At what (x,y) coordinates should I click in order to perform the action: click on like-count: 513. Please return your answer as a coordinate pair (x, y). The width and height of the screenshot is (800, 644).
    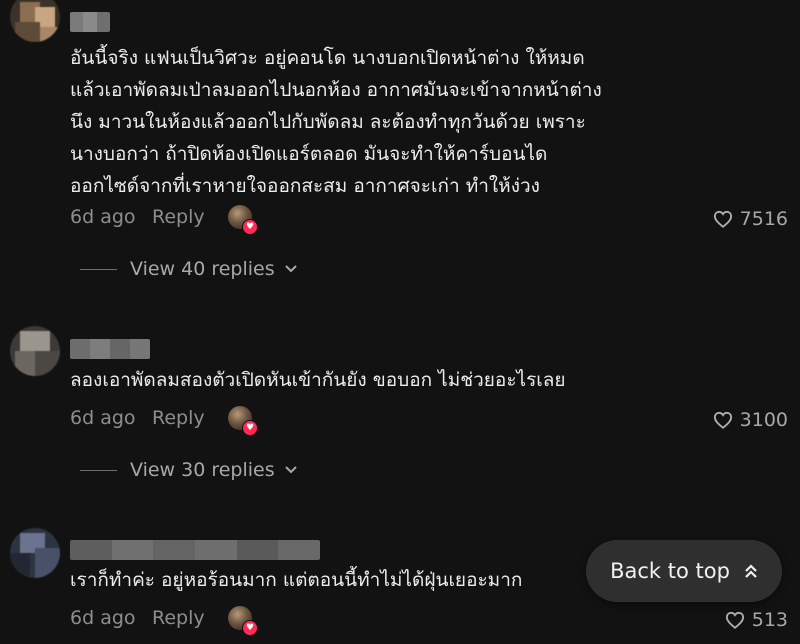
    Looking at the image, I should click on (769, 620).